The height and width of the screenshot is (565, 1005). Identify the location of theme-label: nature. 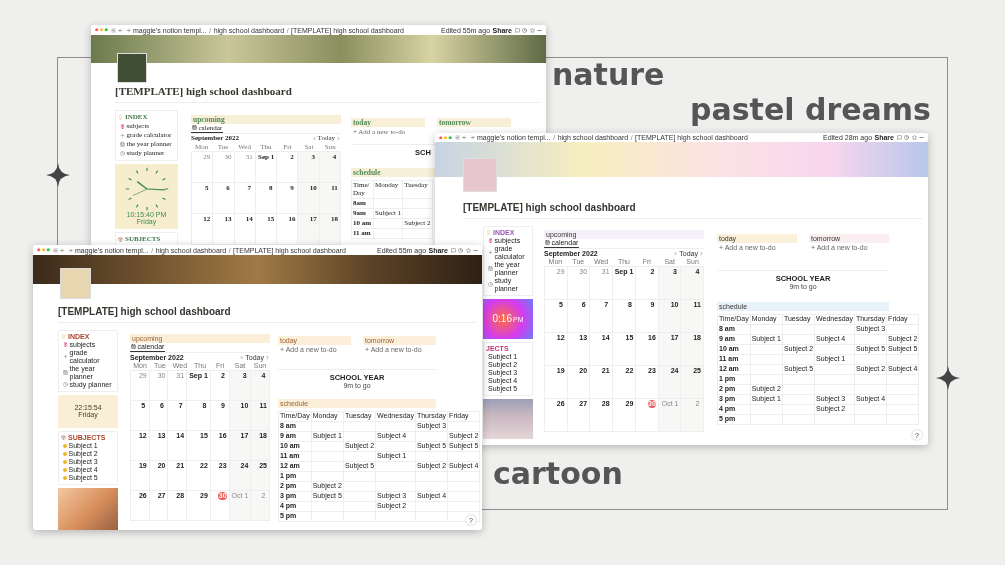
(608, 75).